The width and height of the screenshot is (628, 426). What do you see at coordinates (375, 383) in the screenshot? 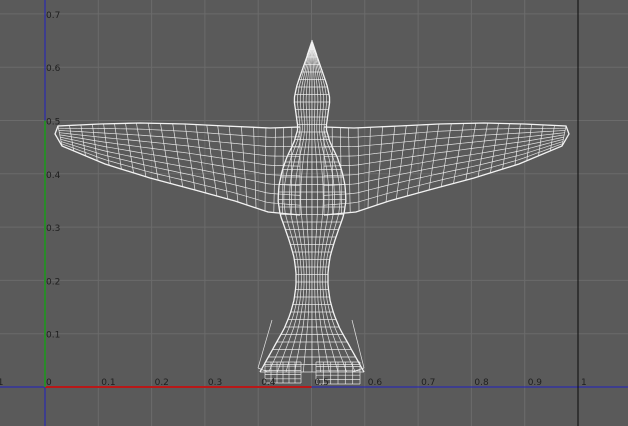
I see `u-tick-label: 0.6` at bounding box center [375, 383].